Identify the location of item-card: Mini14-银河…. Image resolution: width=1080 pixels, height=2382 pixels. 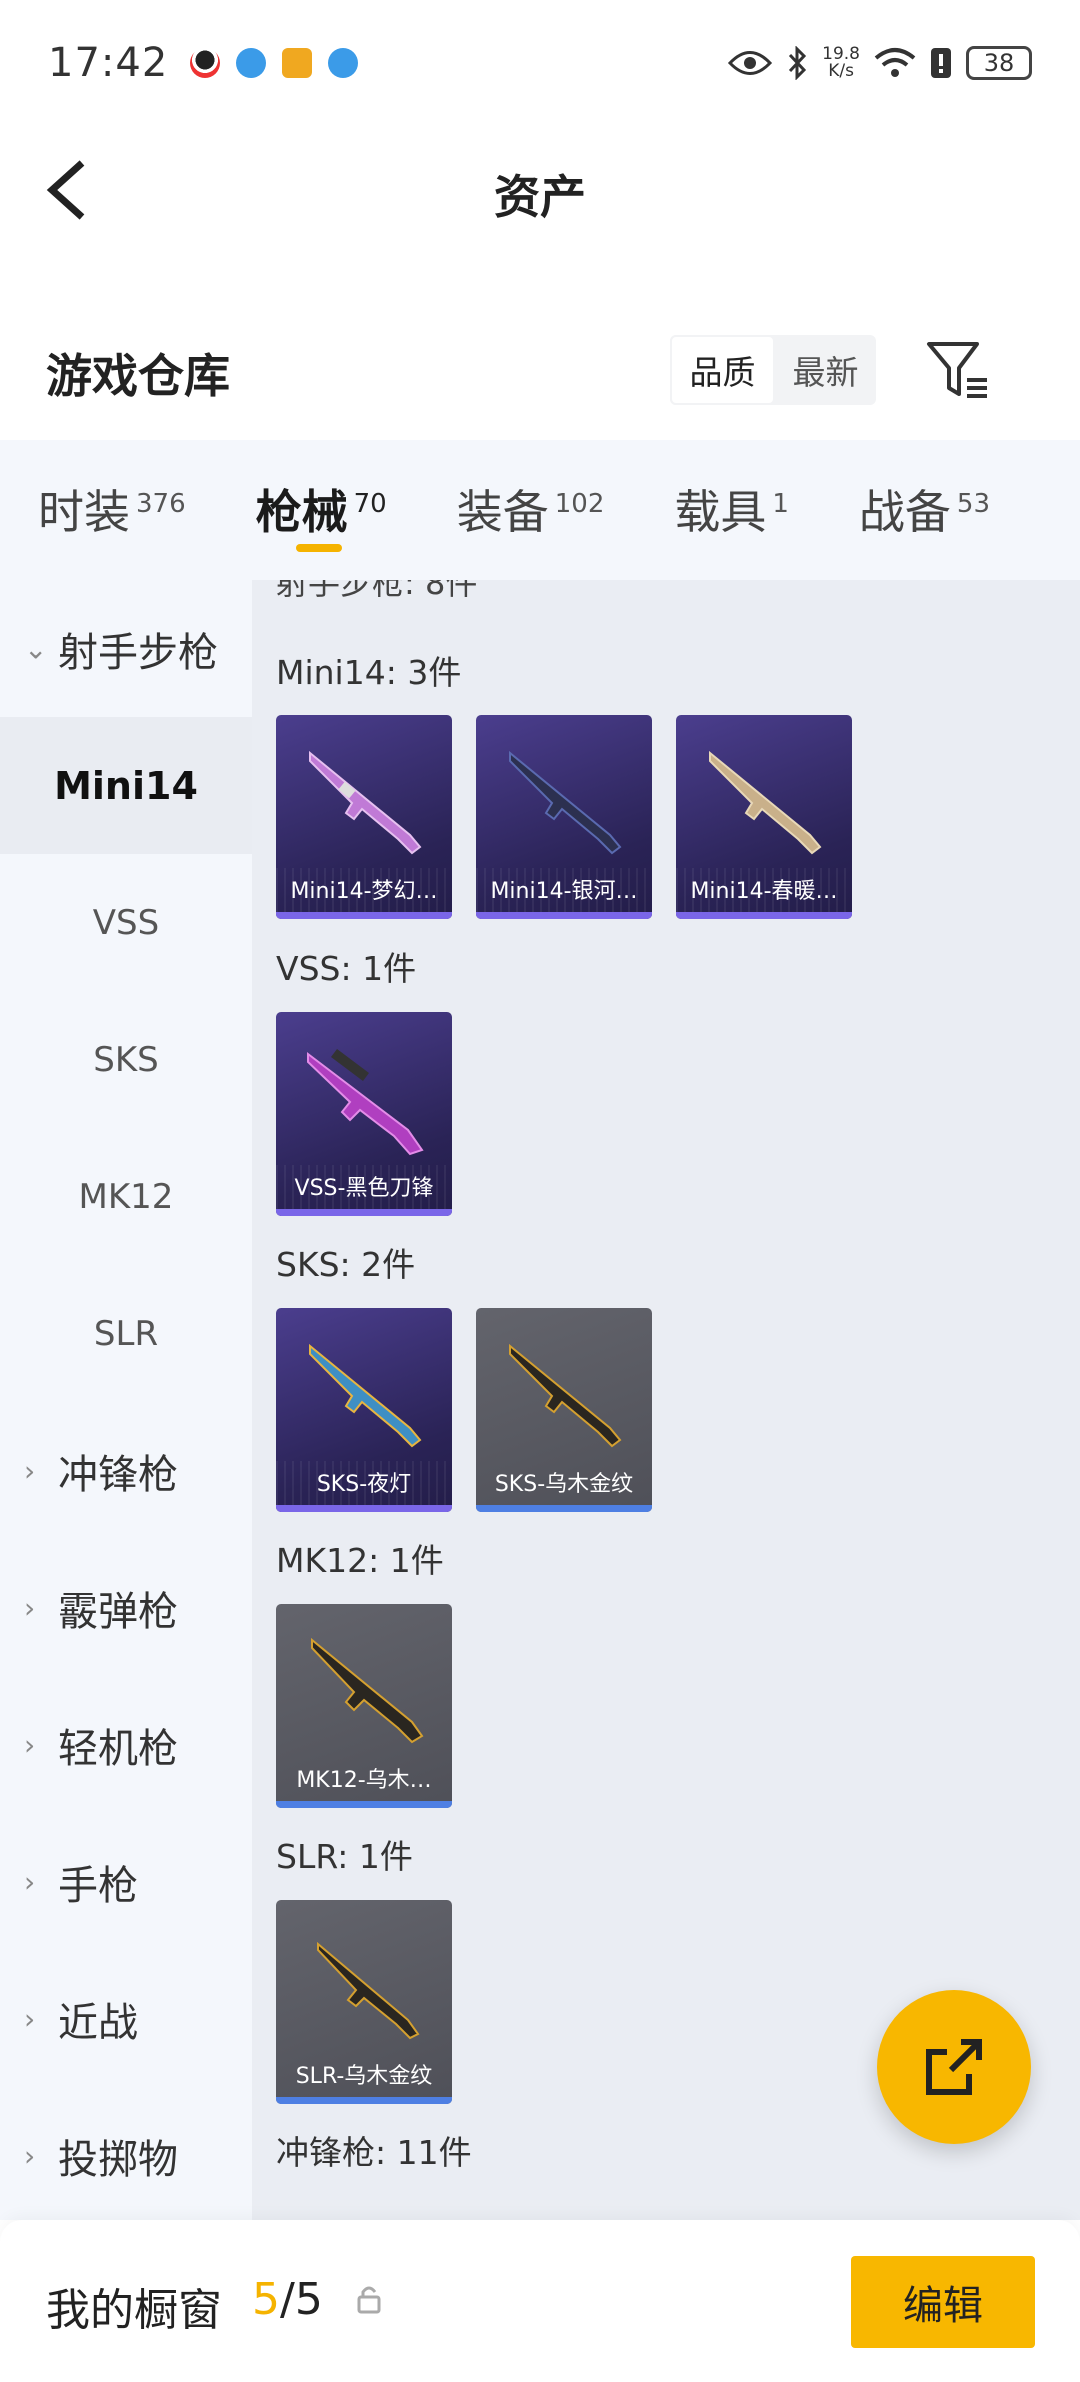
(564, 817).